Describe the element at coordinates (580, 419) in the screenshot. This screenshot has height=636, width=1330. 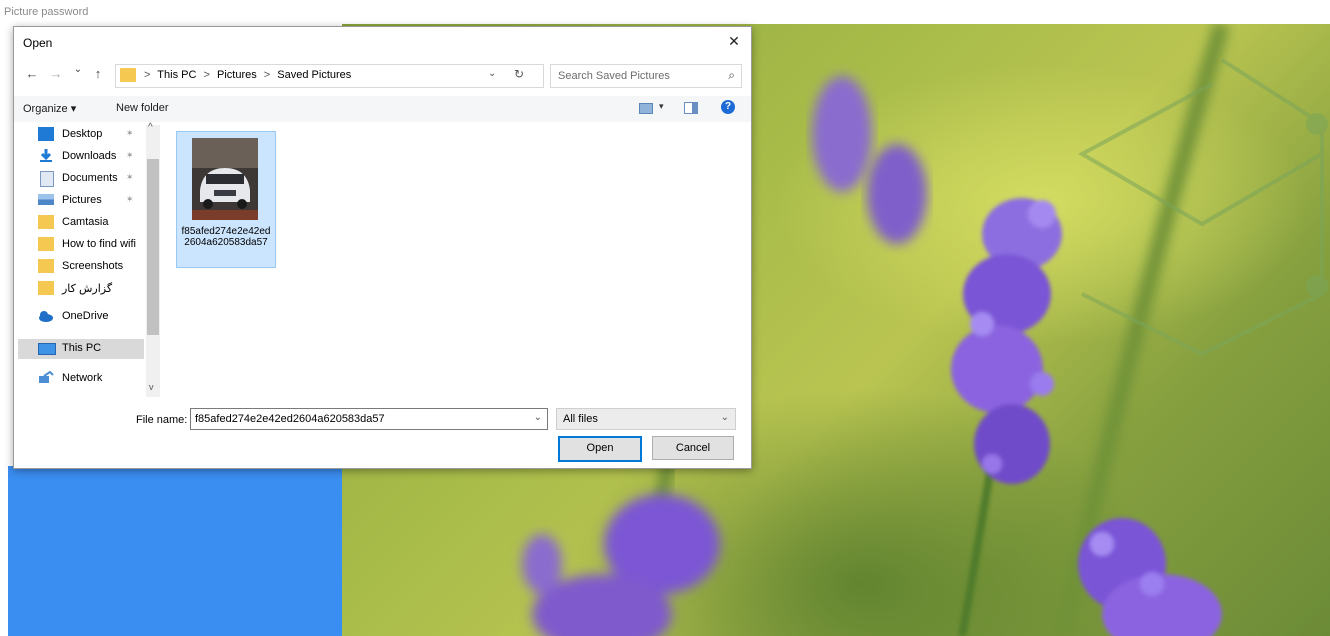
I see `file-type-value: All files` at that location.